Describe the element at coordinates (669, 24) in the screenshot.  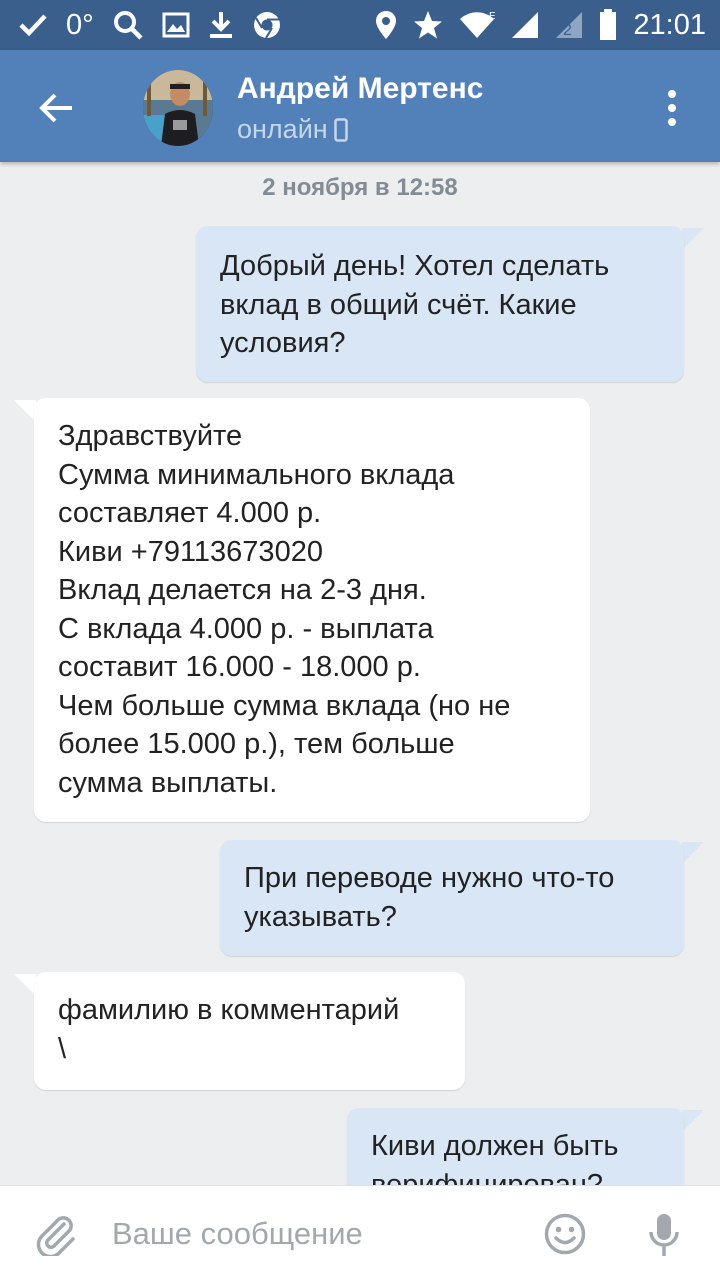
I see `clock-text: 21:01` at that location.